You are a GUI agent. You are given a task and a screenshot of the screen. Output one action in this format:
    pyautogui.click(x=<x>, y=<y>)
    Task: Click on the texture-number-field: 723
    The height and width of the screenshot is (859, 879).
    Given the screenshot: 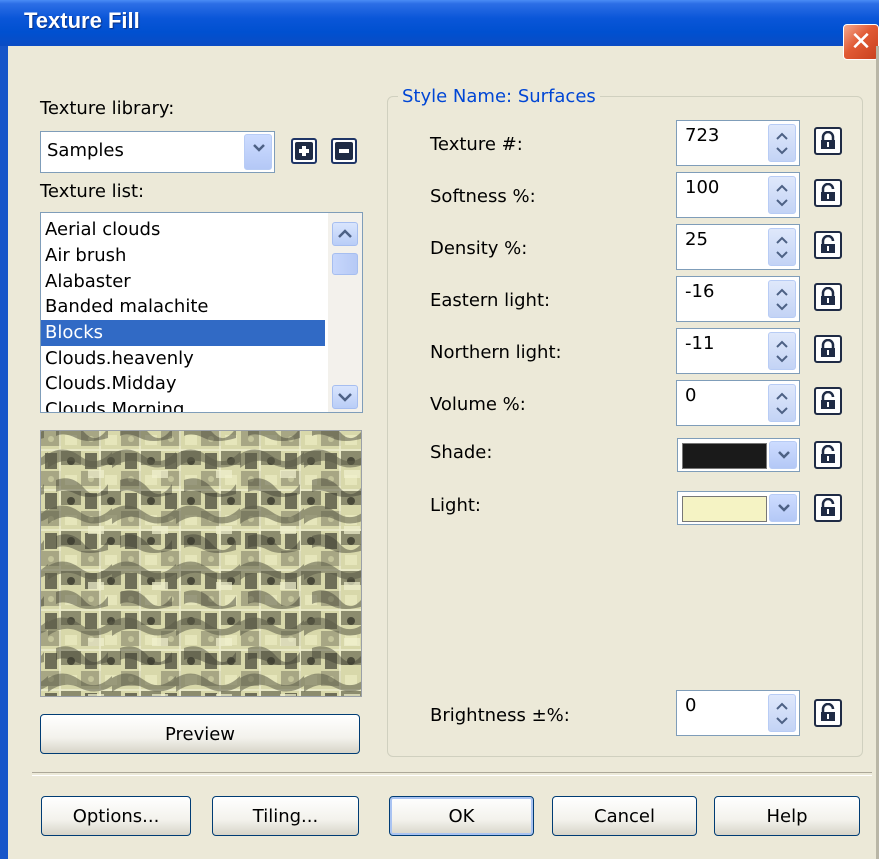 What is the action you would take?
    pyautogui.click(x=738, y=143)
    